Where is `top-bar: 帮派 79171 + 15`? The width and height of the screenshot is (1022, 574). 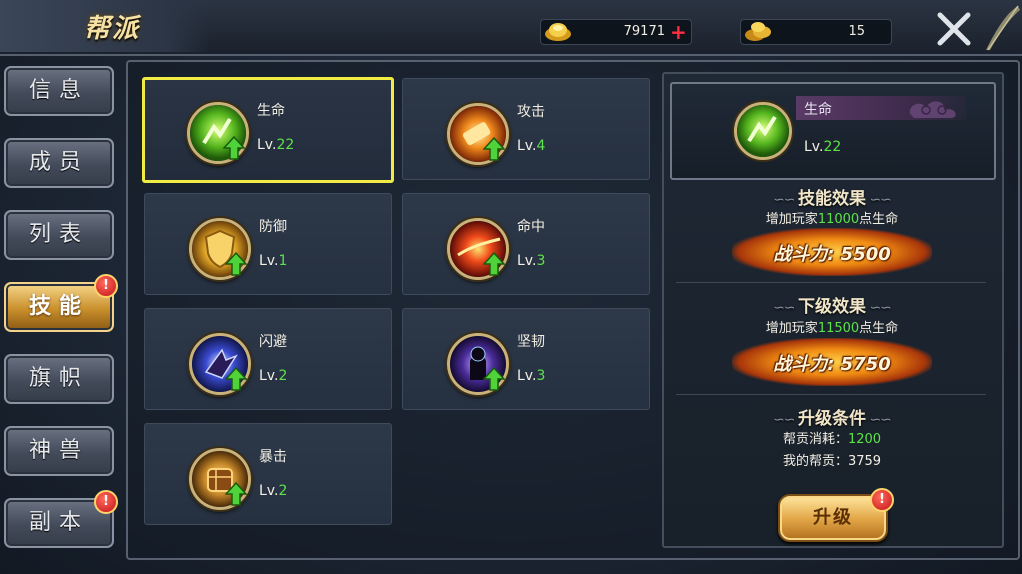 top-bar: 帮派 79171 + 15 is located at coordinates (511, 28).